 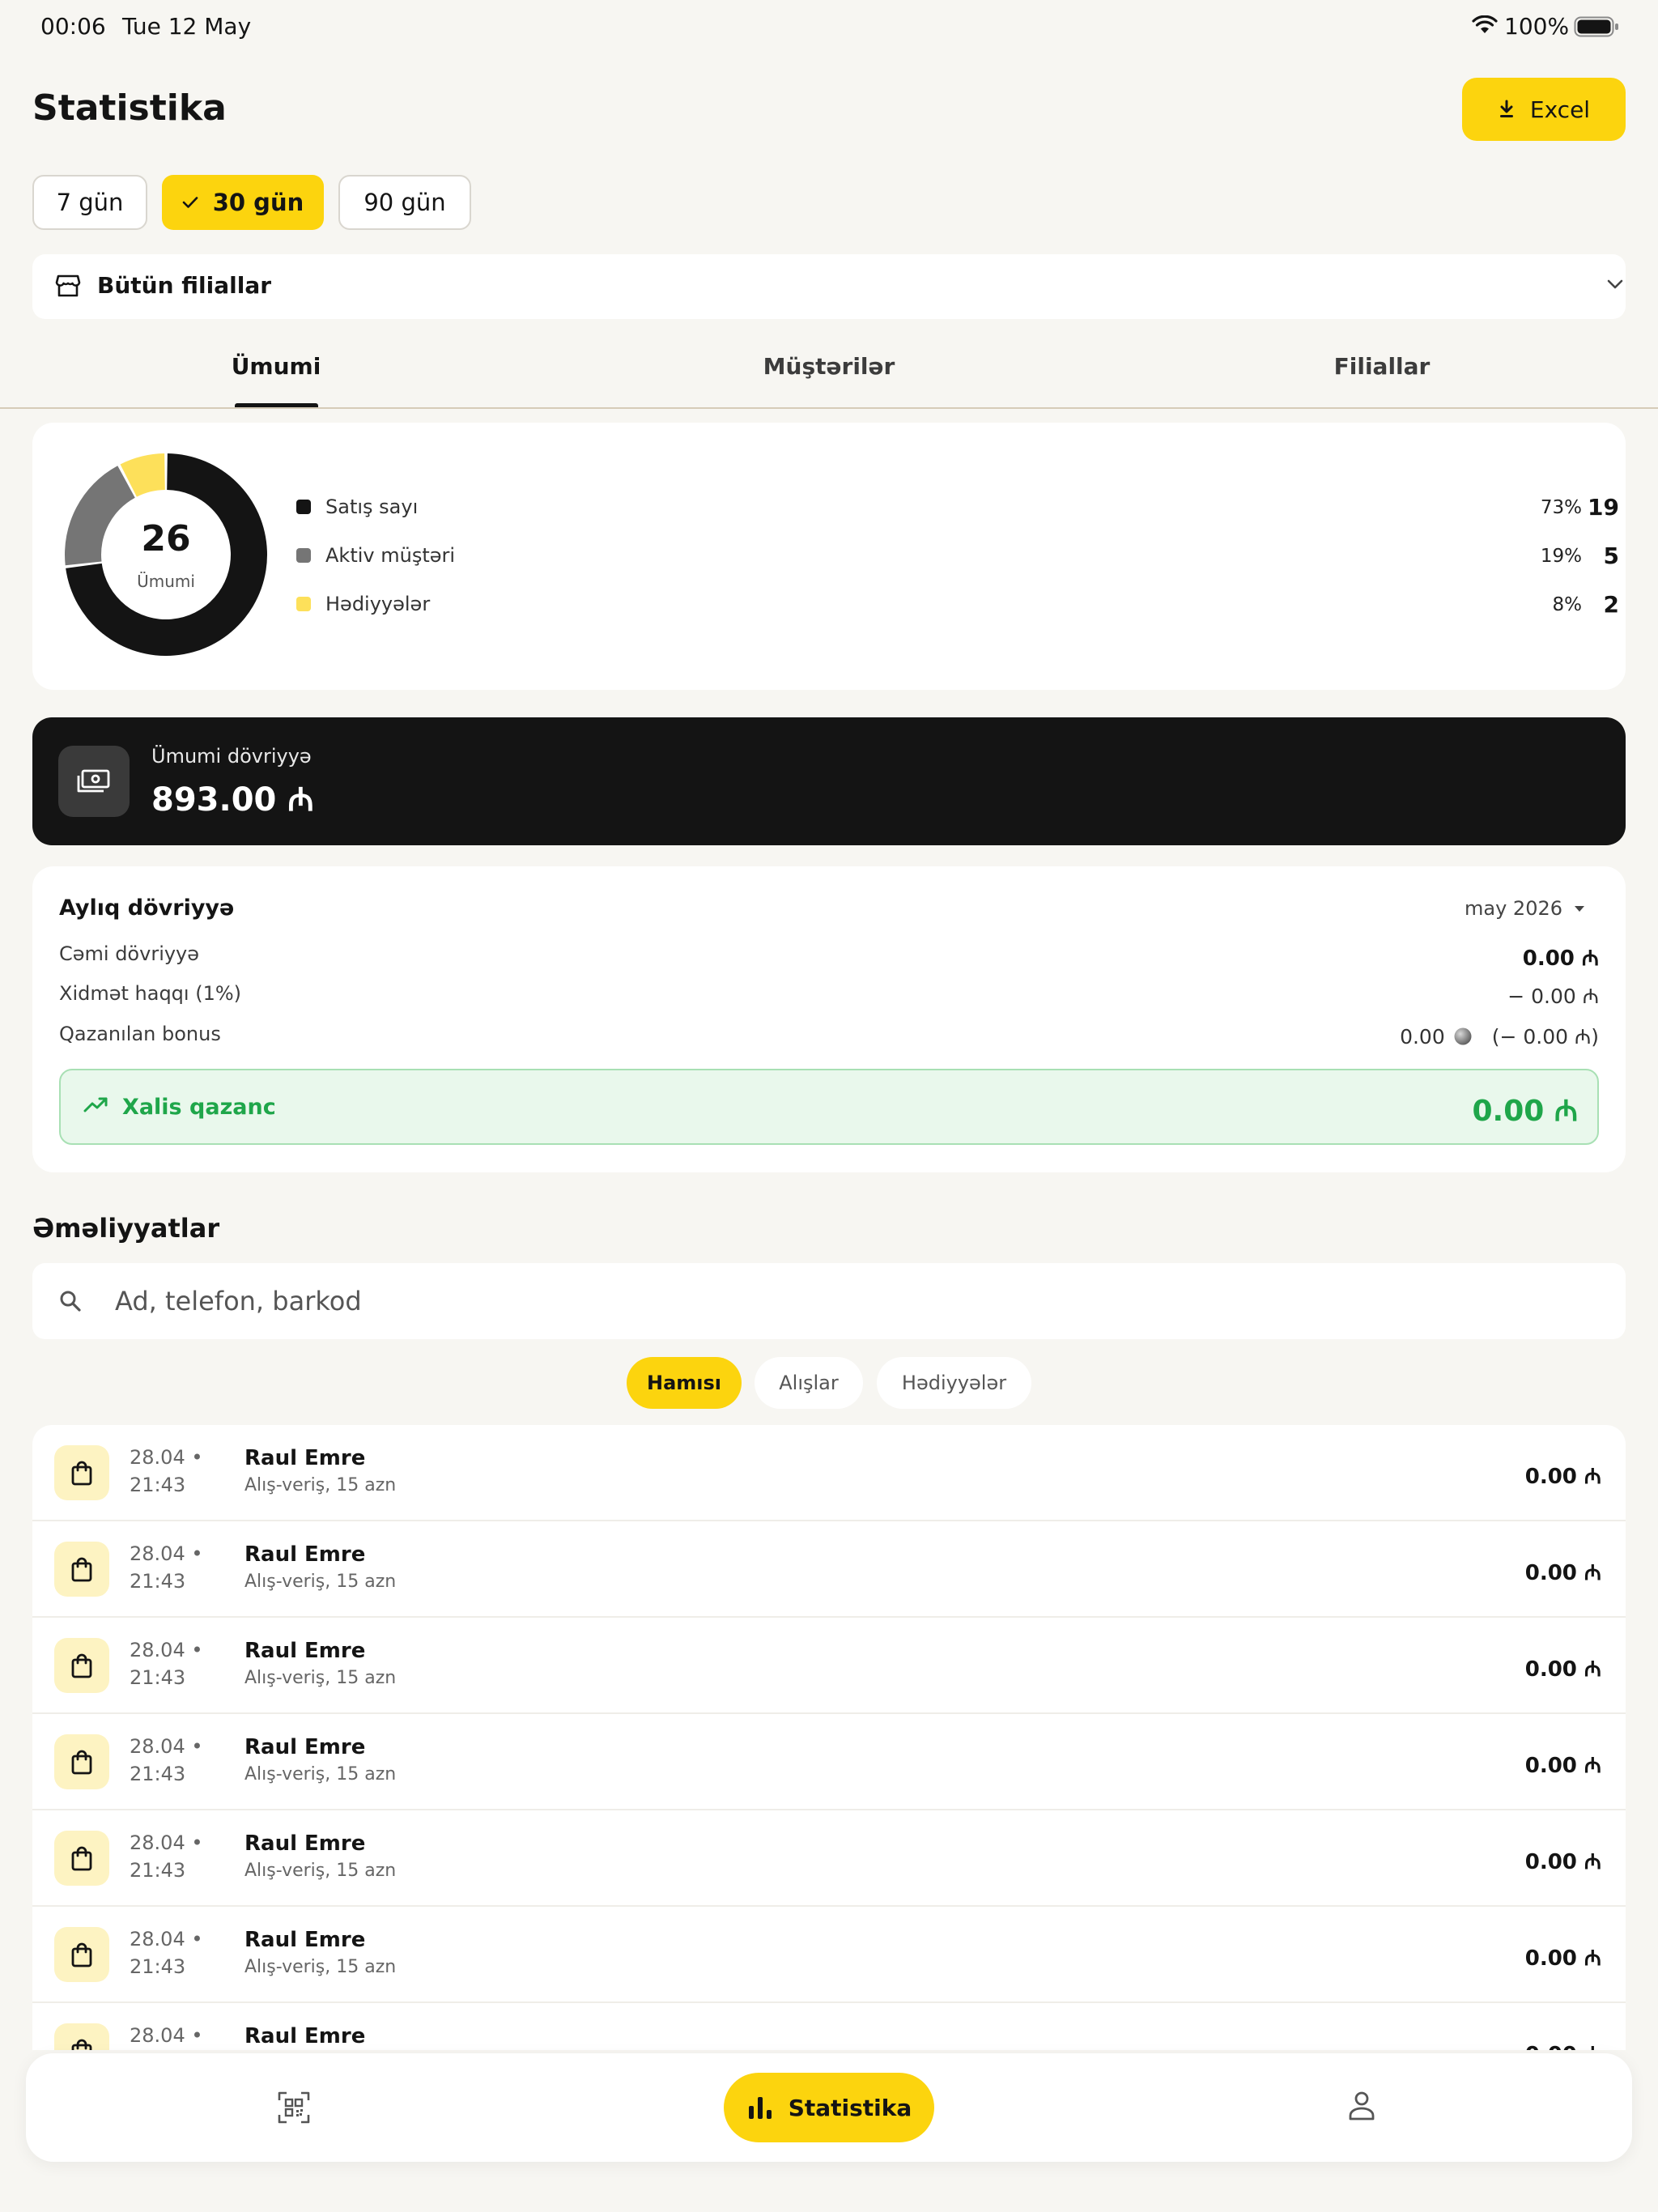 What do you see at coordinates (68, 286) in the screenshot?
I see `store-icon` at bounding box center [68, 286].